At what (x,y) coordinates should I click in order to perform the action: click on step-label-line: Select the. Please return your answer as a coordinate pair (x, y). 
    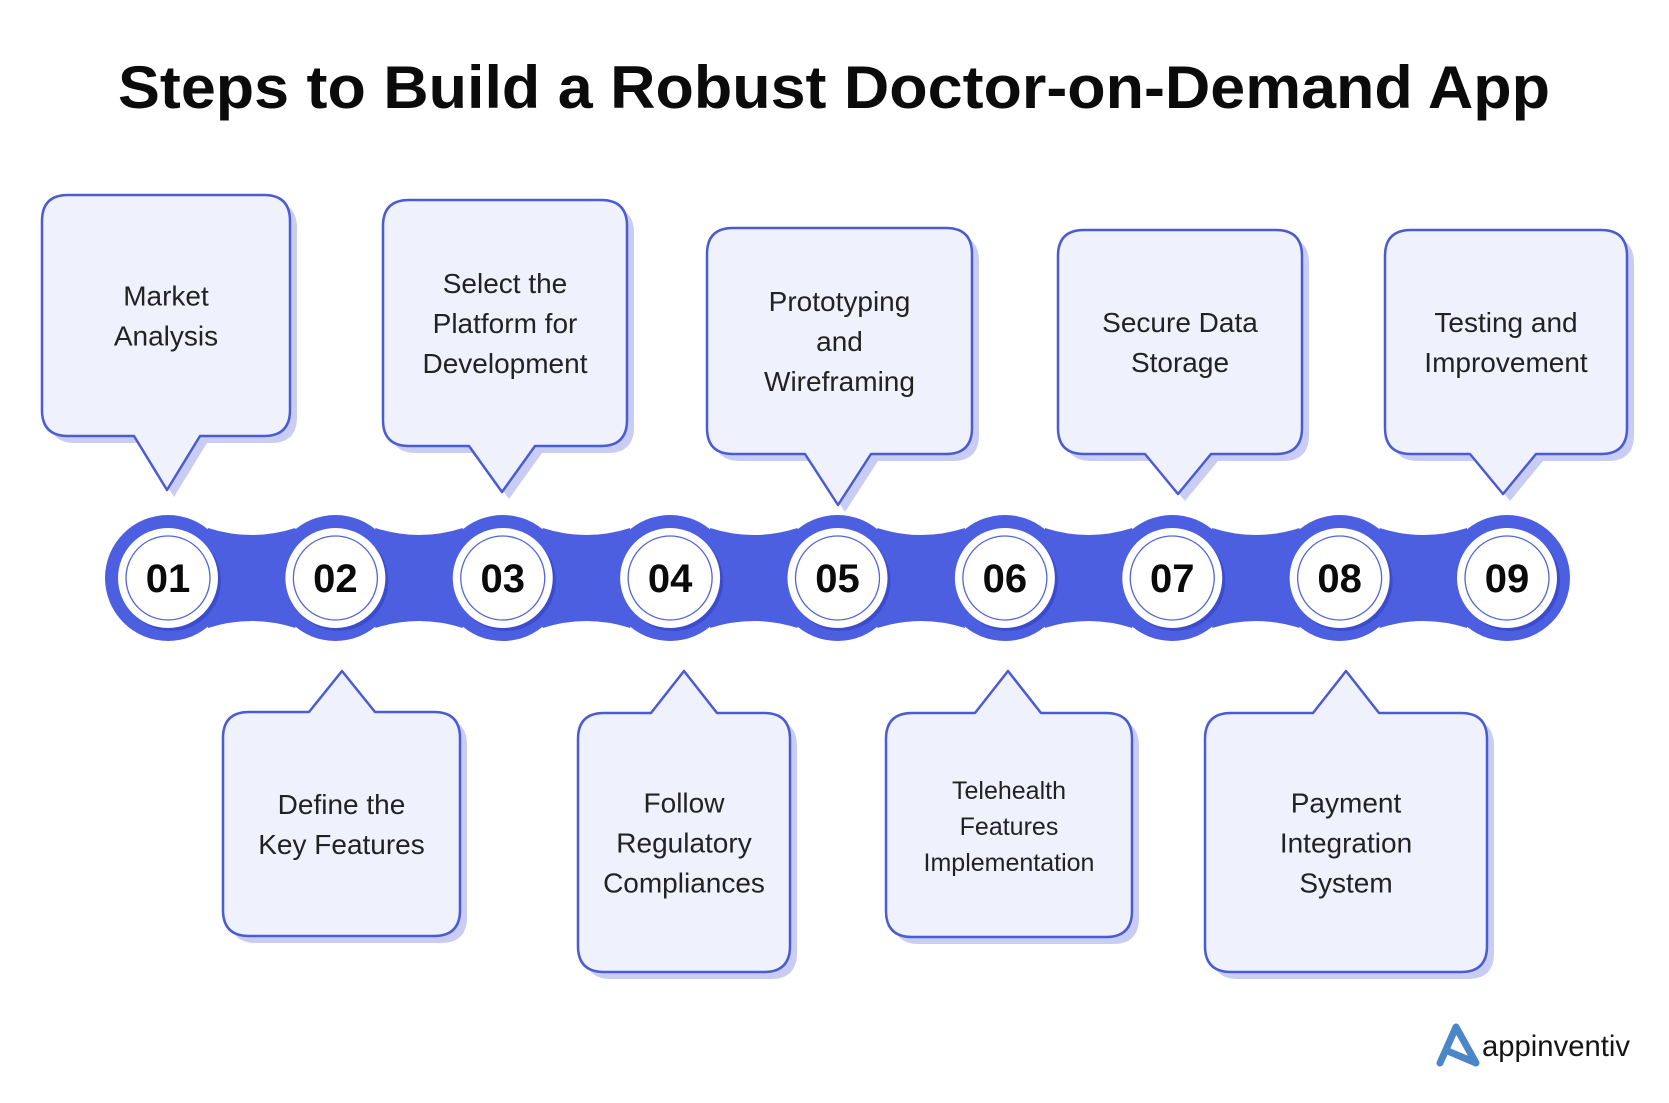
    Looking at the image, I should click on (505, 283).